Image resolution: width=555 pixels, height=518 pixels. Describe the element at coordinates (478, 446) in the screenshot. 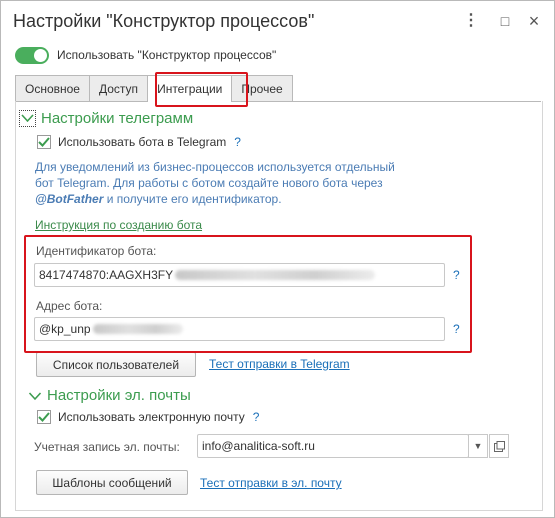

I see `dropdown-arrow-icon: ▼` at that location.